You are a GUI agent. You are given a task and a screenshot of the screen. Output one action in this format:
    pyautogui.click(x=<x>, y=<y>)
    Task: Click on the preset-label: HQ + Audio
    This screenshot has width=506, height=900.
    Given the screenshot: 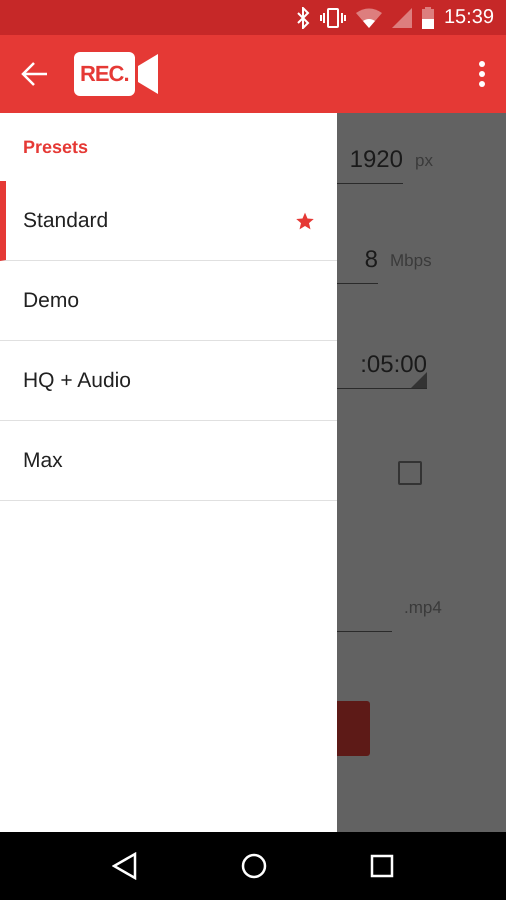 What is the action you would take?
    pyautogui.click(x=77, y=380)
    